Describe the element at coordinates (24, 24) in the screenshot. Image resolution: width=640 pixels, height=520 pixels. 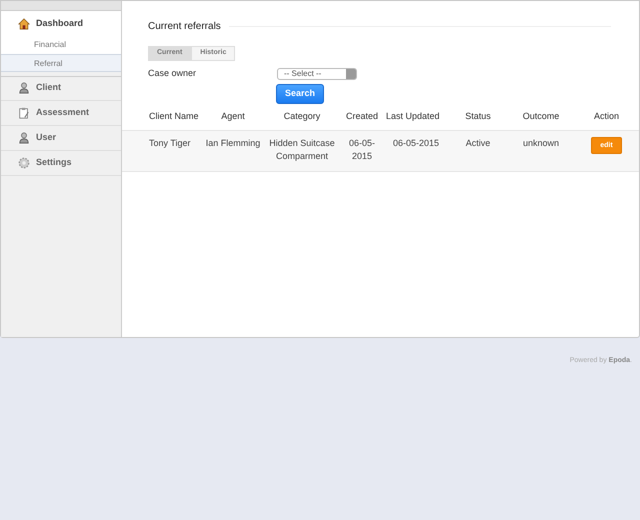
I see `house-icon` at that location.